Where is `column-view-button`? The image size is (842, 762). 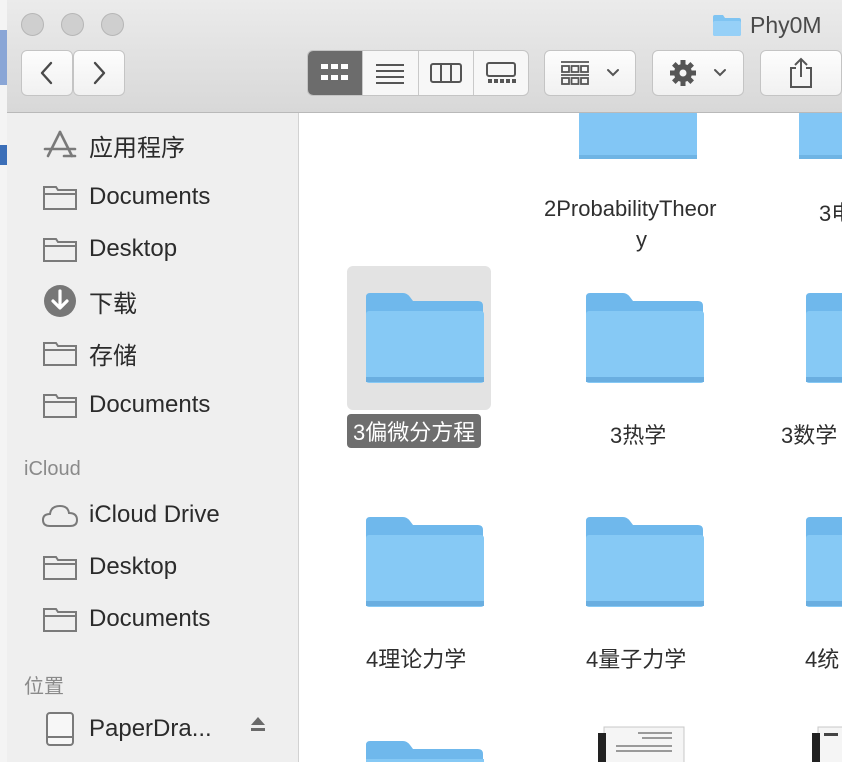 column-view-button is located at coordinates (446, 73).